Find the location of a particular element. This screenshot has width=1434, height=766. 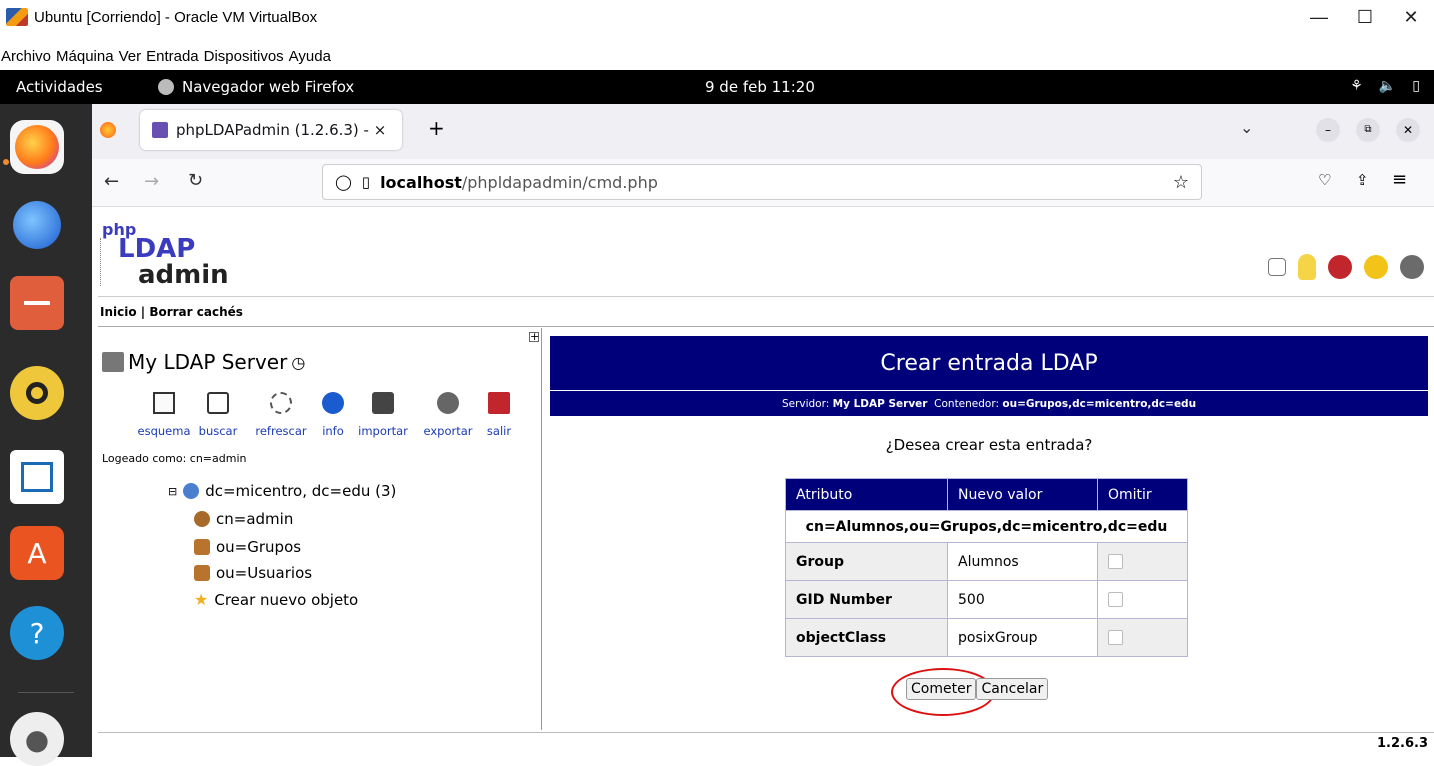

collapse-icon: ⊟ is located at coordinates (172, 491).